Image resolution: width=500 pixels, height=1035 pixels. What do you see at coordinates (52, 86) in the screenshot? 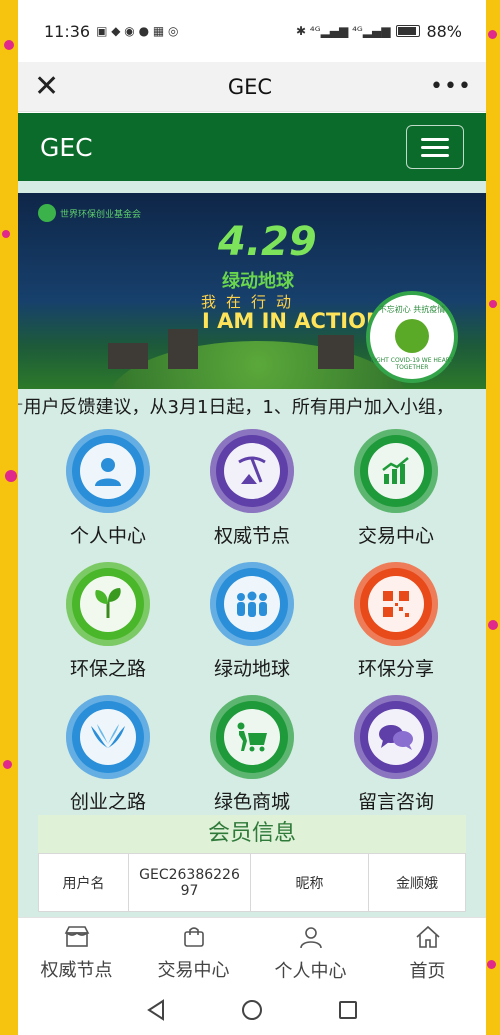
I see `close-icon: ✕` at bounding box center [52, 86].